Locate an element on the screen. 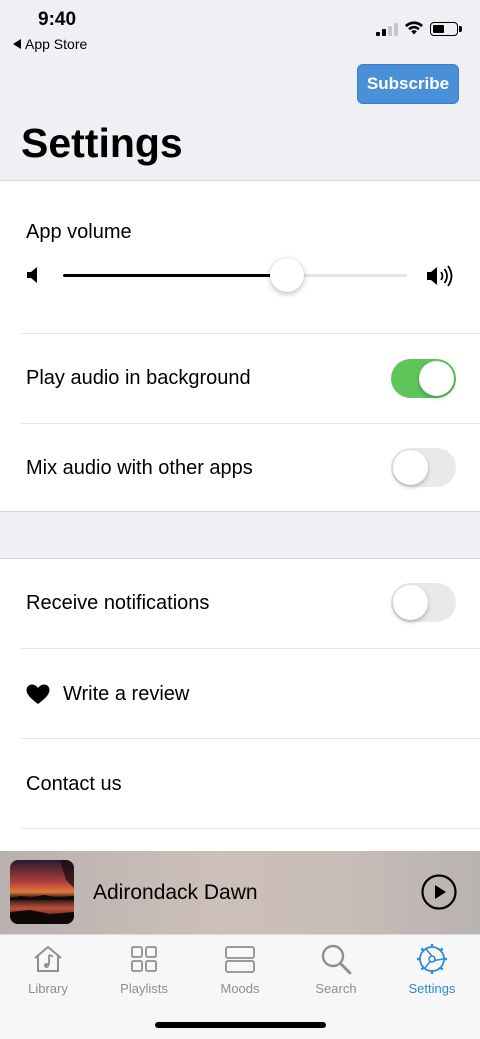 The height and width of the screenshot is (1039, 480). contact-us-row: Contact us is located at coordinates (250, 783).